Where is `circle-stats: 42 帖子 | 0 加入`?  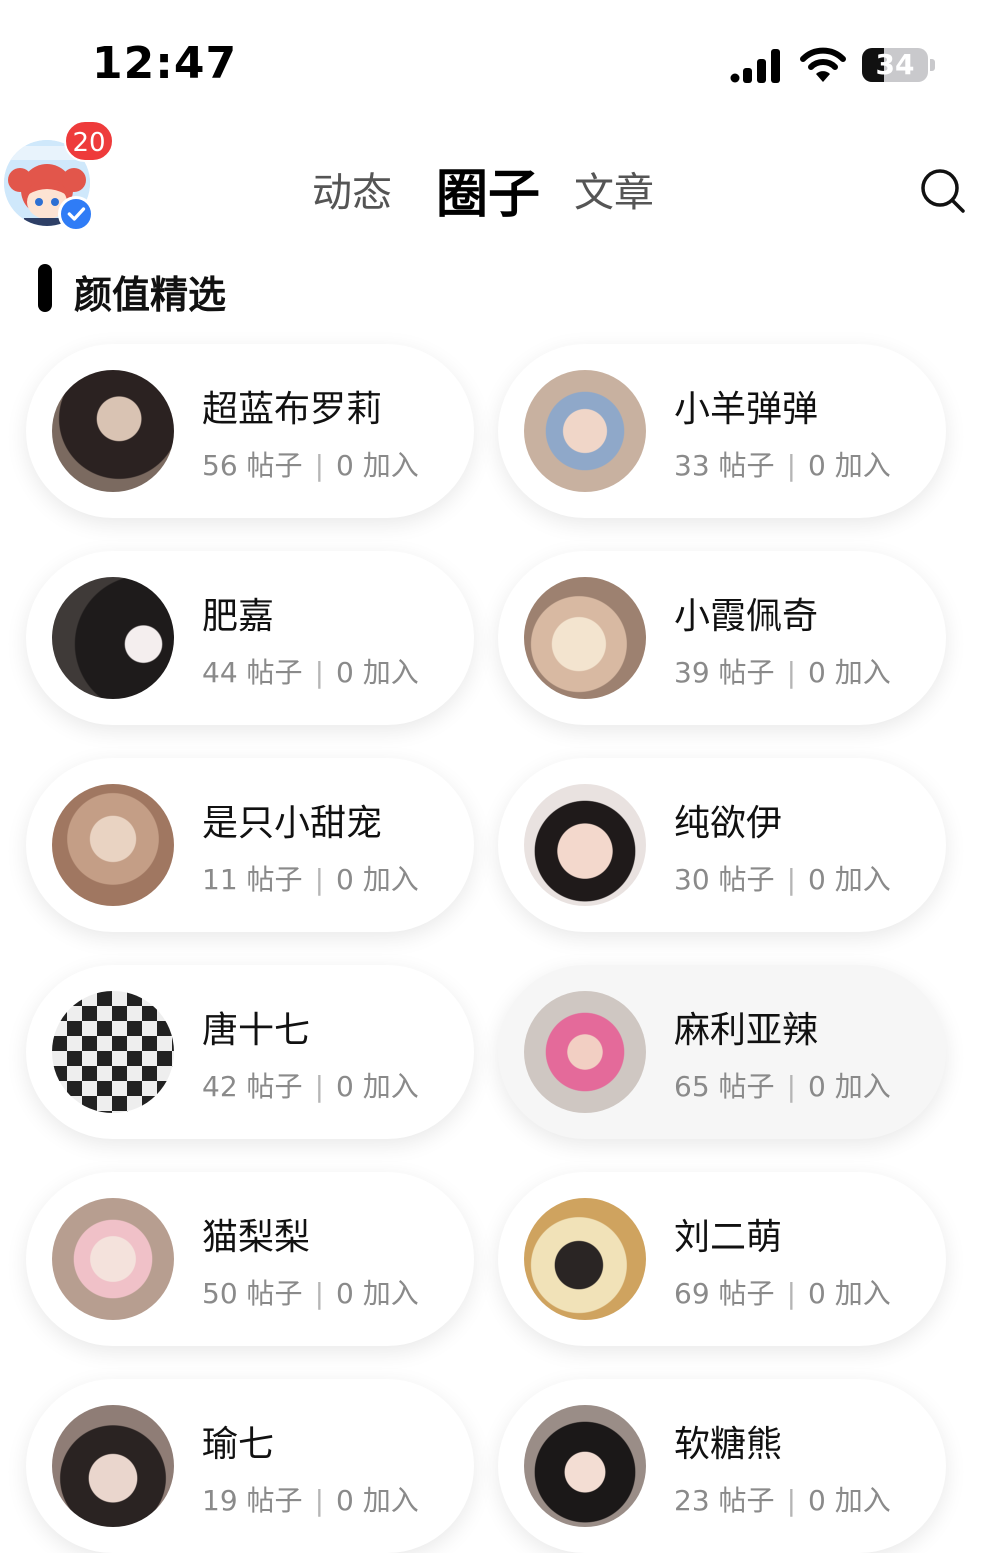 circle-stats: 42 帖子 | 0 加入 is located at coordinates (310, 1086).